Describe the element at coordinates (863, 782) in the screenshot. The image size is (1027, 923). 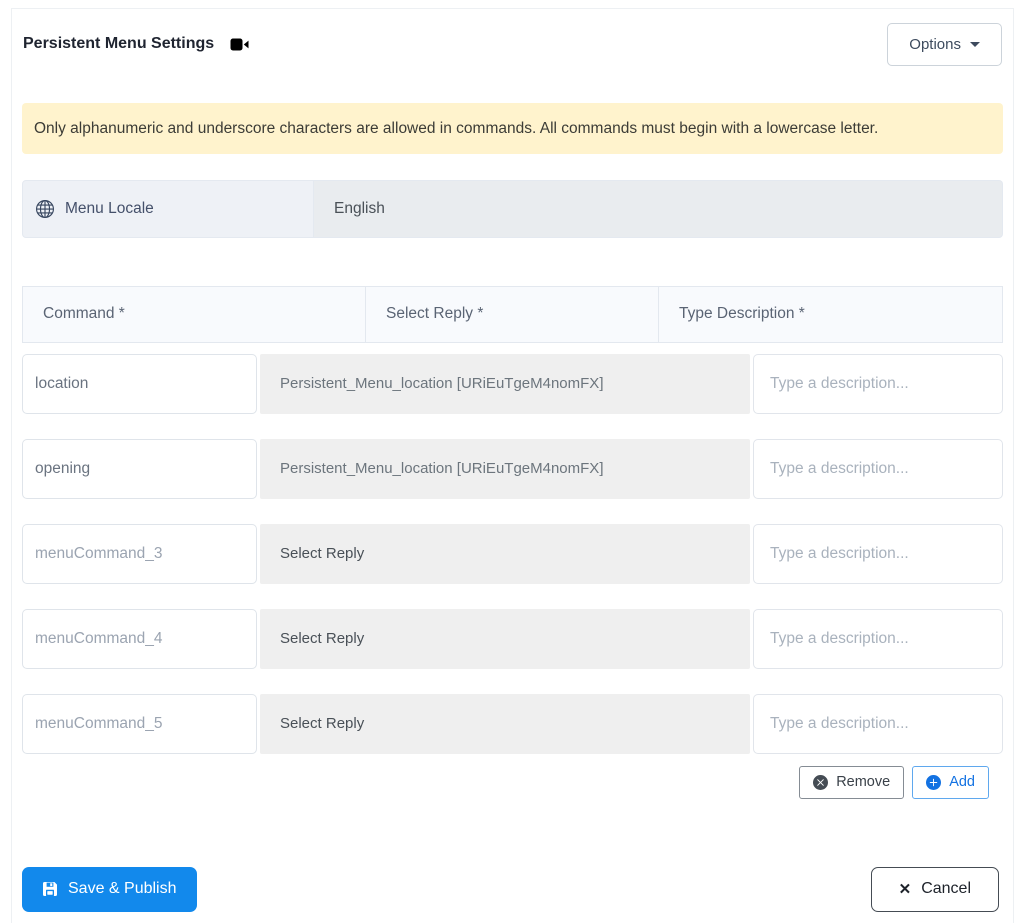
I see `remove-button-label: Remove` at that location.